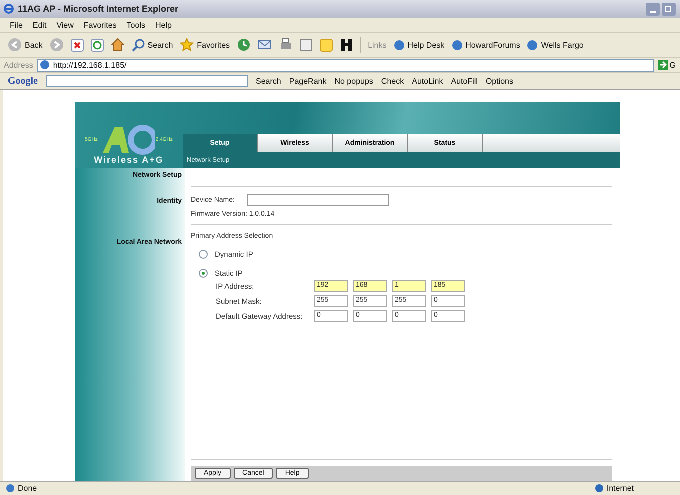 The width and height of the screenshot is (680, 495). What do you see at coordinates (354, 81) in the screenshot?
I see `popup-blocker-button: No popups` at bounding box center [354, 81].